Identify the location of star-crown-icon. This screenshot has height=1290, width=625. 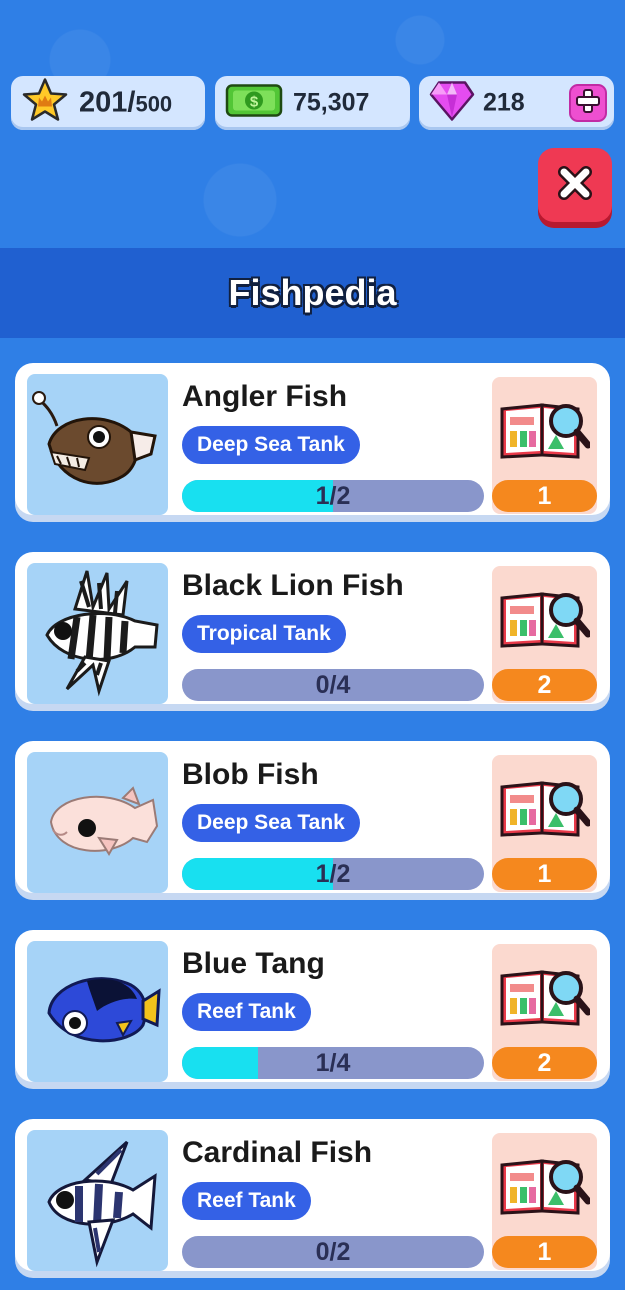
(45, 103).